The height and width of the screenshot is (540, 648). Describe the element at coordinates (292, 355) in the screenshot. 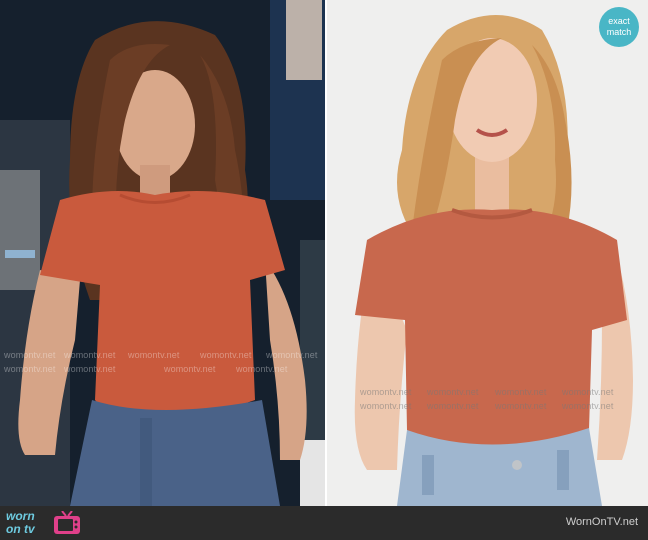

I see `watermark-left-1e: womontv.net` at that location.